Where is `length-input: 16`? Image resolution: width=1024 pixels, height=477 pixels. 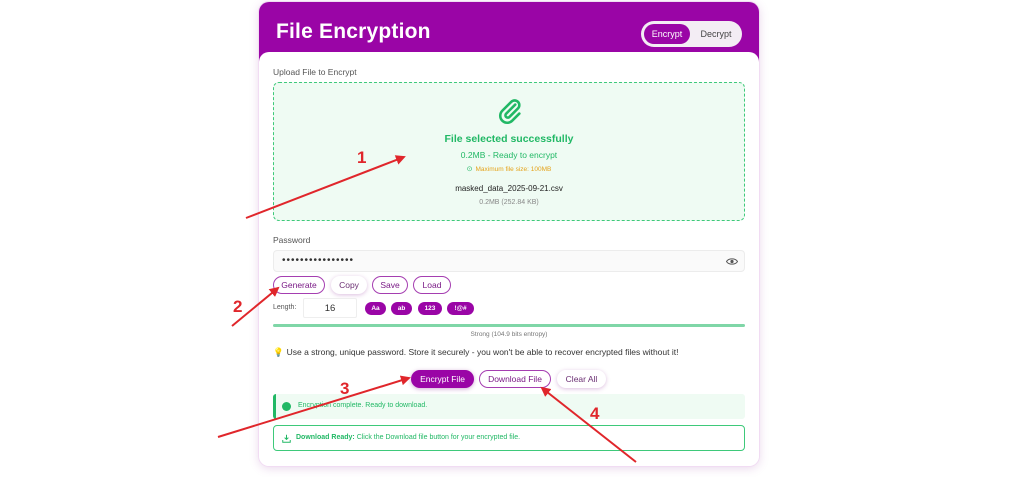 length-input: 16 is located at coordinates (330, 308).